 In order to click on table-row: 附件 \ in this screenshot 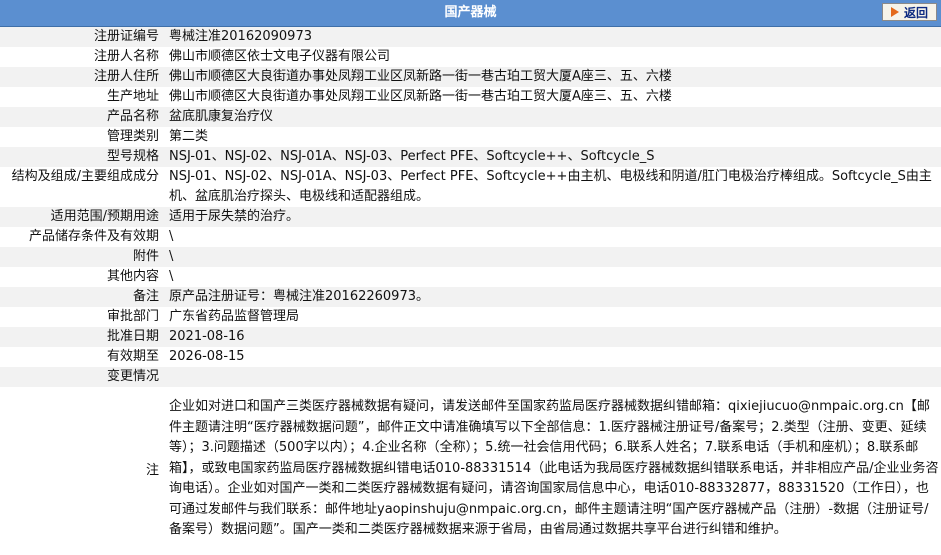, I will do `click(470, 257)`.